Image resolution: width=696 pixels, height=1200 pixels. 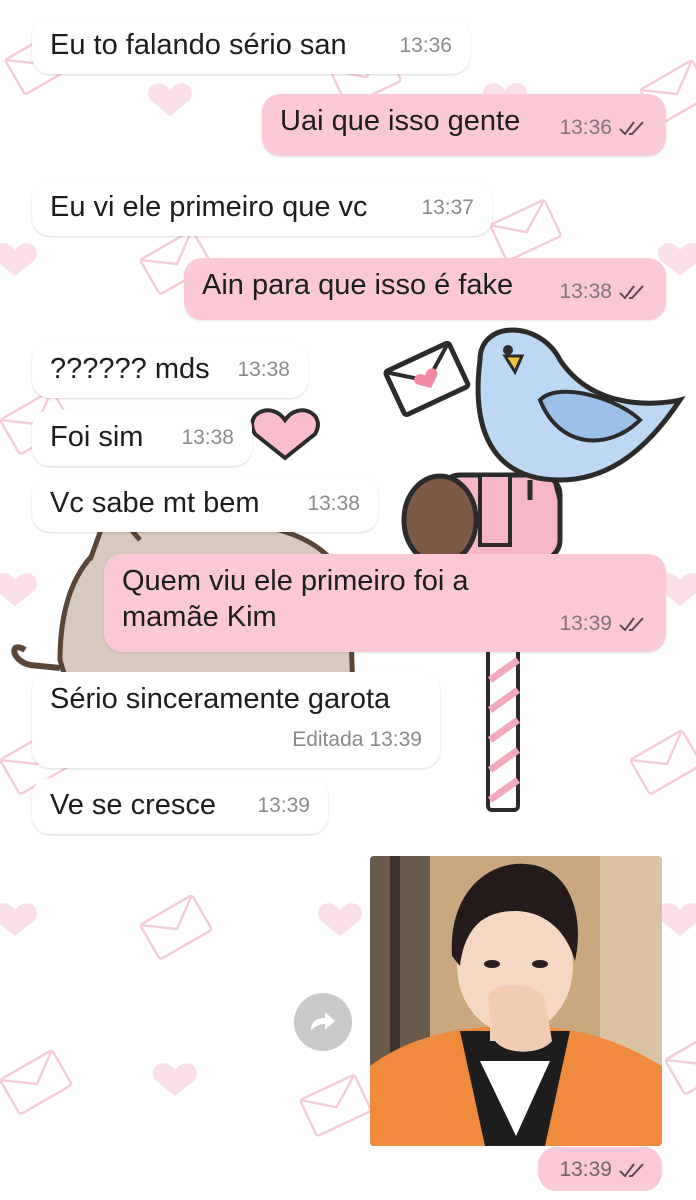 What do you see at coordinates (236, 720) in the screenshot?
I see `message-bubble-incoming: Sério sinceramente garota Editada 13:39` at bounding box center [236, 720].